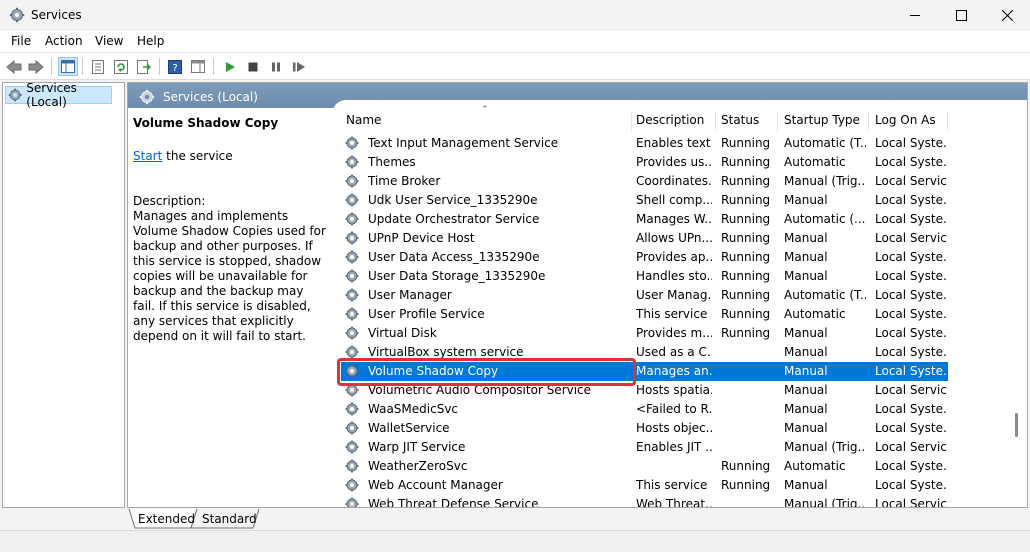 The width and height of the screenshot is (1030, 552). Describe the element at coordinates (198, 66) in the screenshot. I see `action-pane-button` at that location.